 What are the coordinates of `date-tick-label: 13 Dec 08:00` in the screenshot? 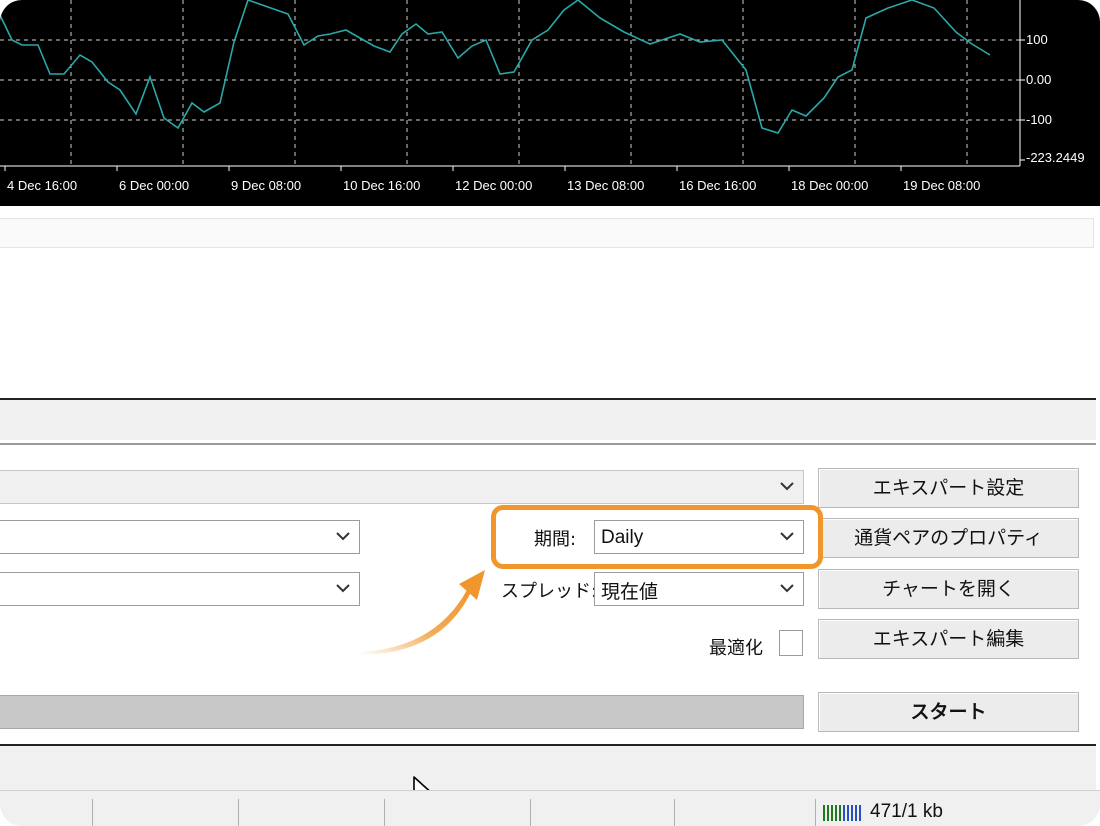 It's located at (606, 185).